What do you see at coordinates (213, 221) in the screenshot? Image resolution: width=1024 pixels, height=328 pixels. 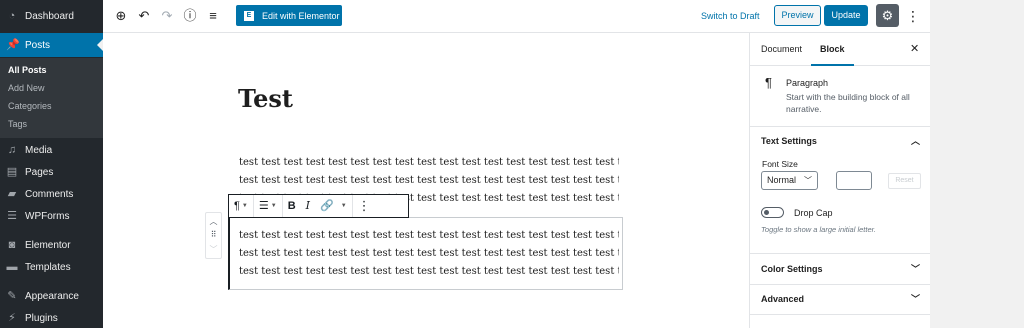 I see `move-up-icon: ︿` at bounding box center [213, 221].